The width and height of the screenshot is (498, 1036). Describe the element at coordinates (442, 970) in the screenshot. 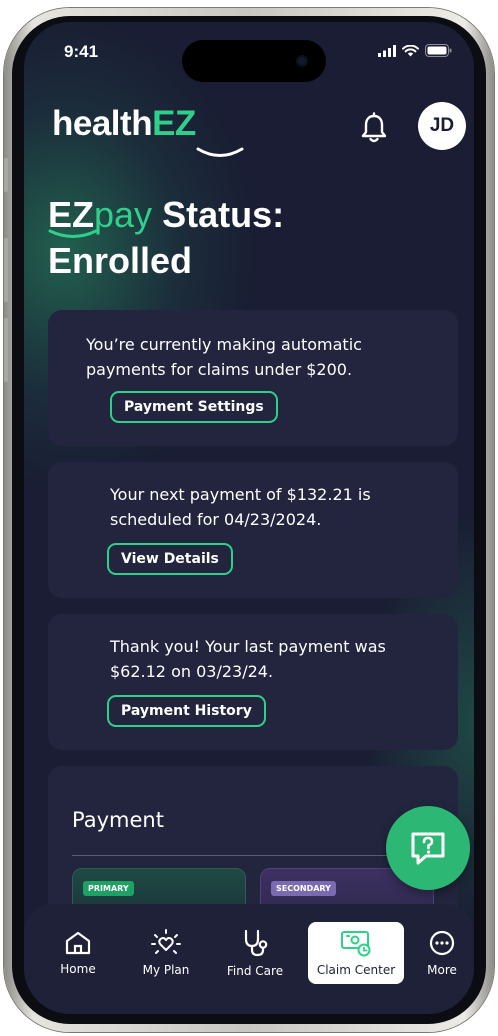

I see `tab-more-label: More` at that location.